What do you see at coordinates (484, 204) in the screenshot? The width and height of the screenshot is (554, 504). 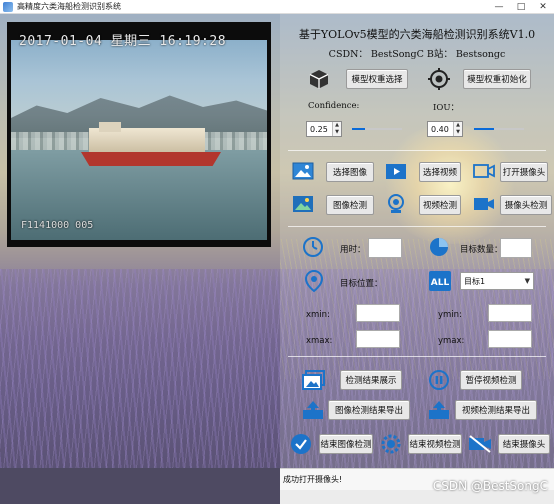 I see `camera-detect-icon` at bounding box center [484, 204].